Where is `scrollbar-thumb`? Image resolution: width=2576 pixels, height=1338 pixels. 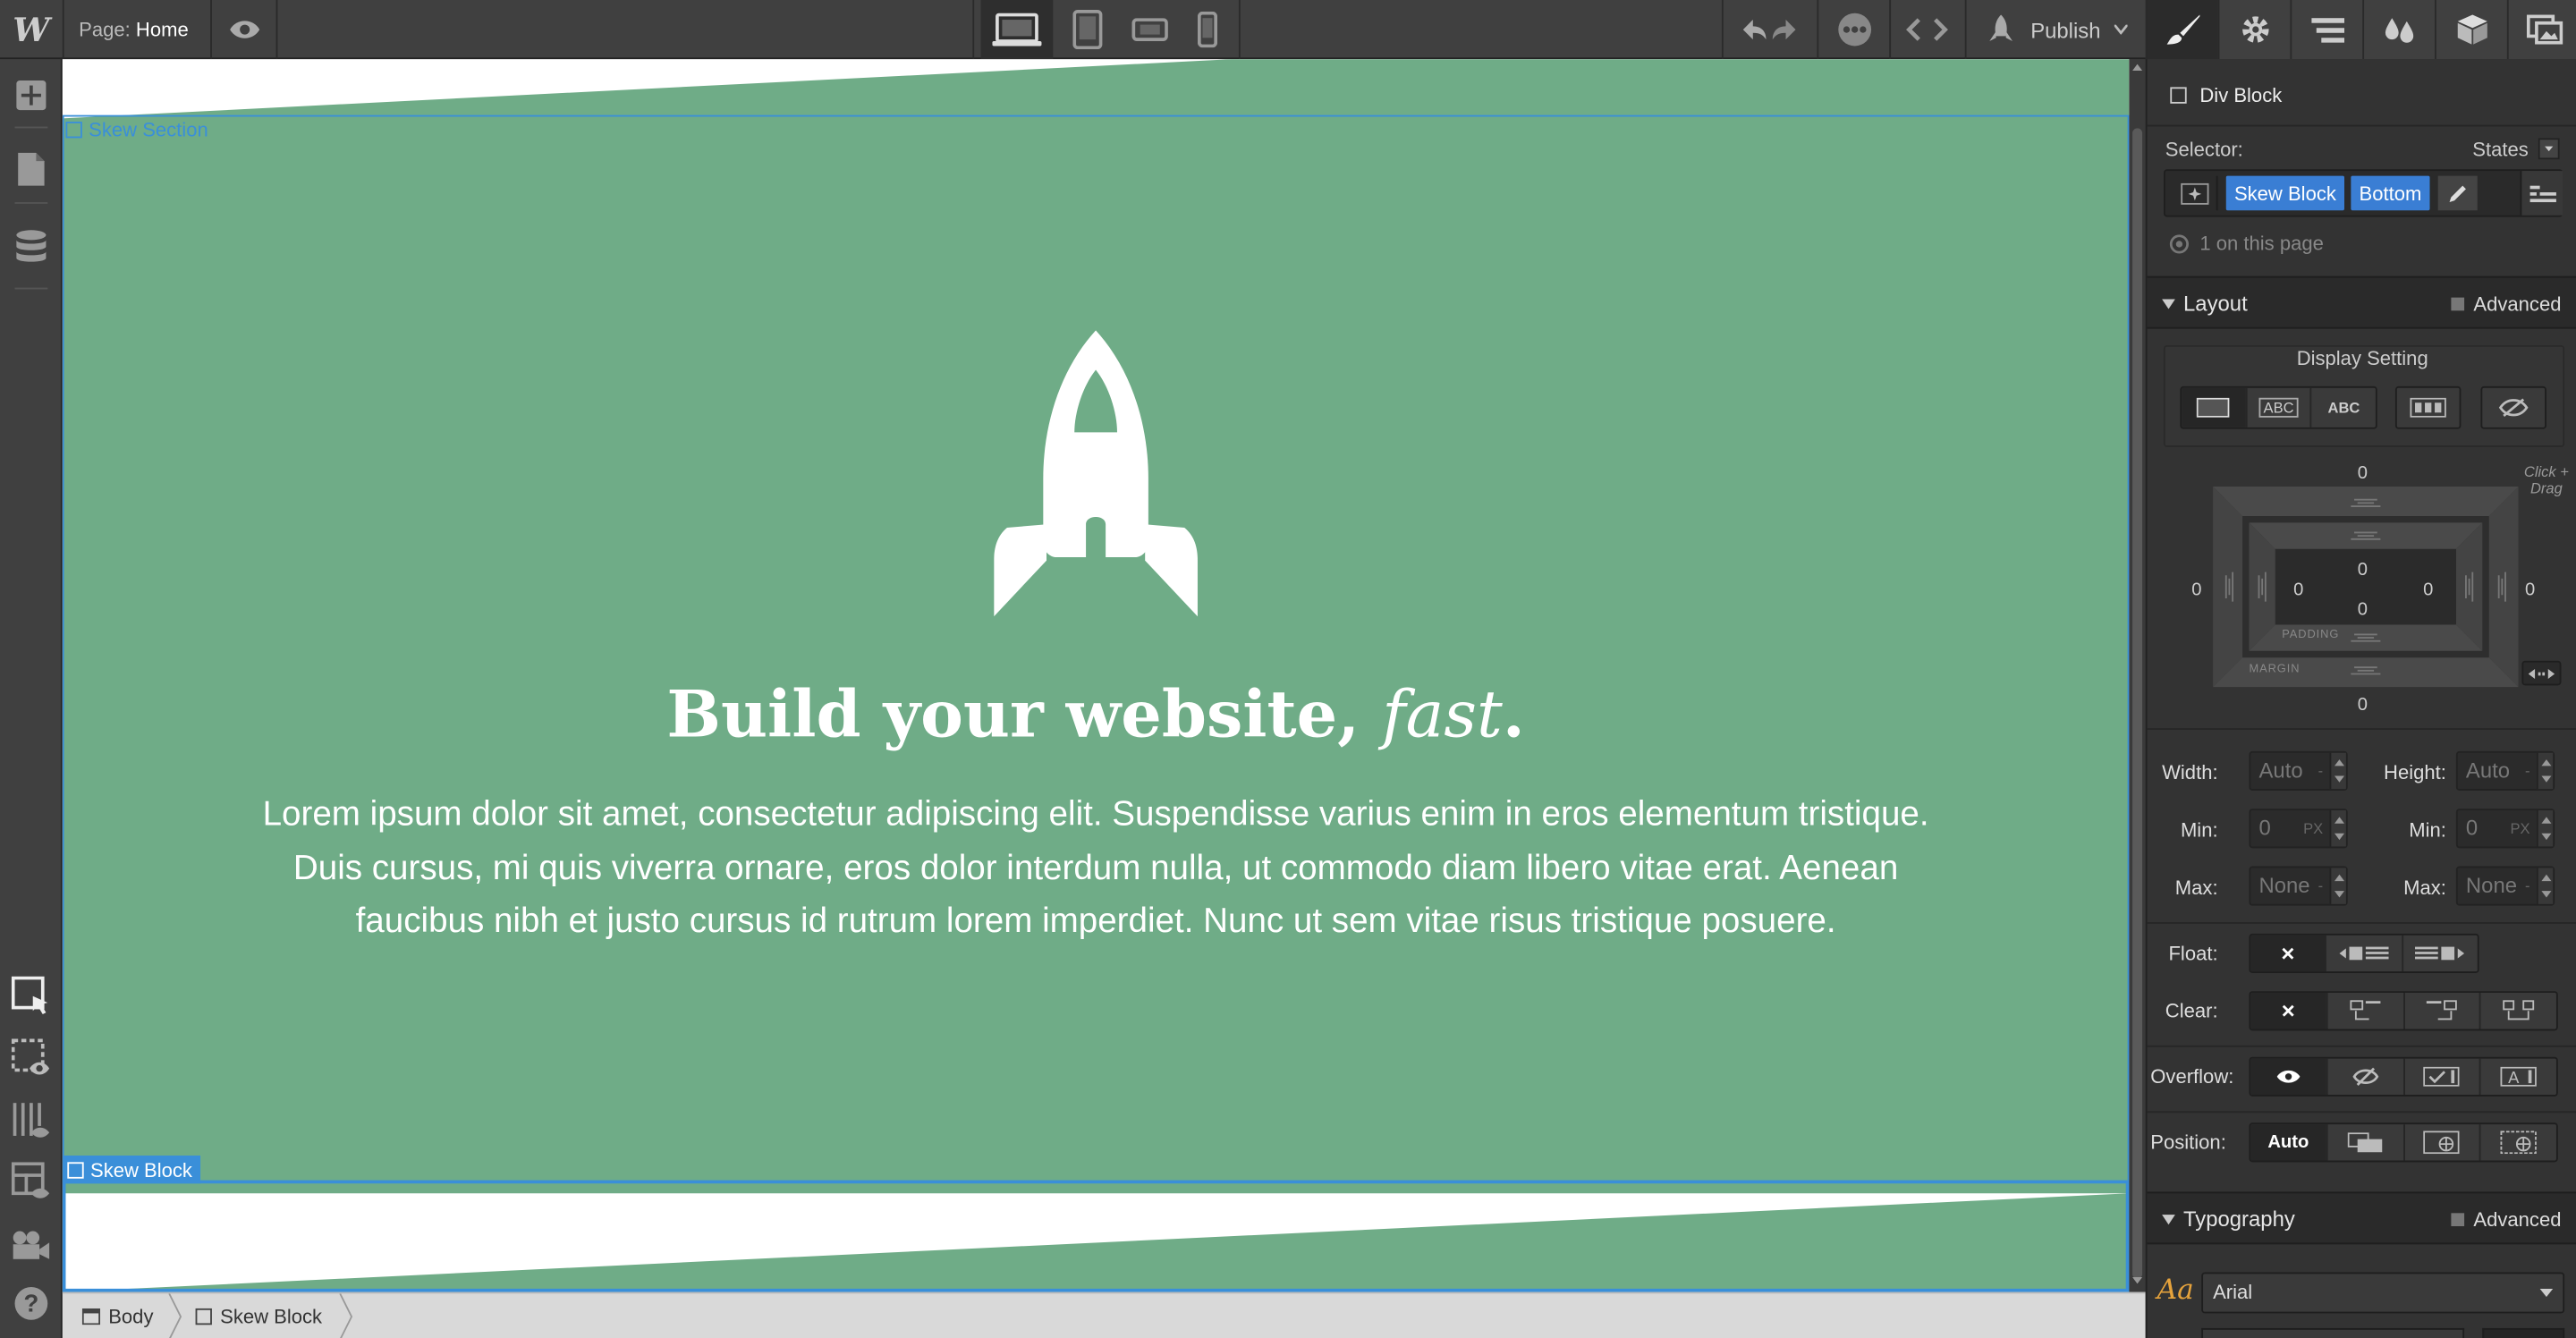
scrollbar-thumb is located at coordinates (2137, 703).